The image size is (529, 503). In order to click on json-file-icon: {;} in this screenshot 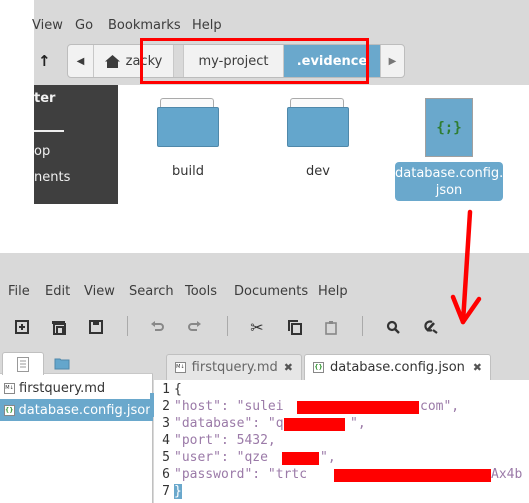, I will do `click(449, 127)`.